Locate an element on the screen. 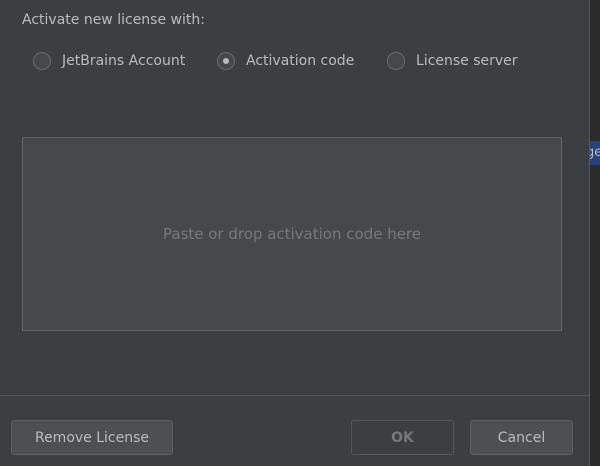 The image size is (600, 466). remove-license-button: Remove License is located at coordinates (92, 437).